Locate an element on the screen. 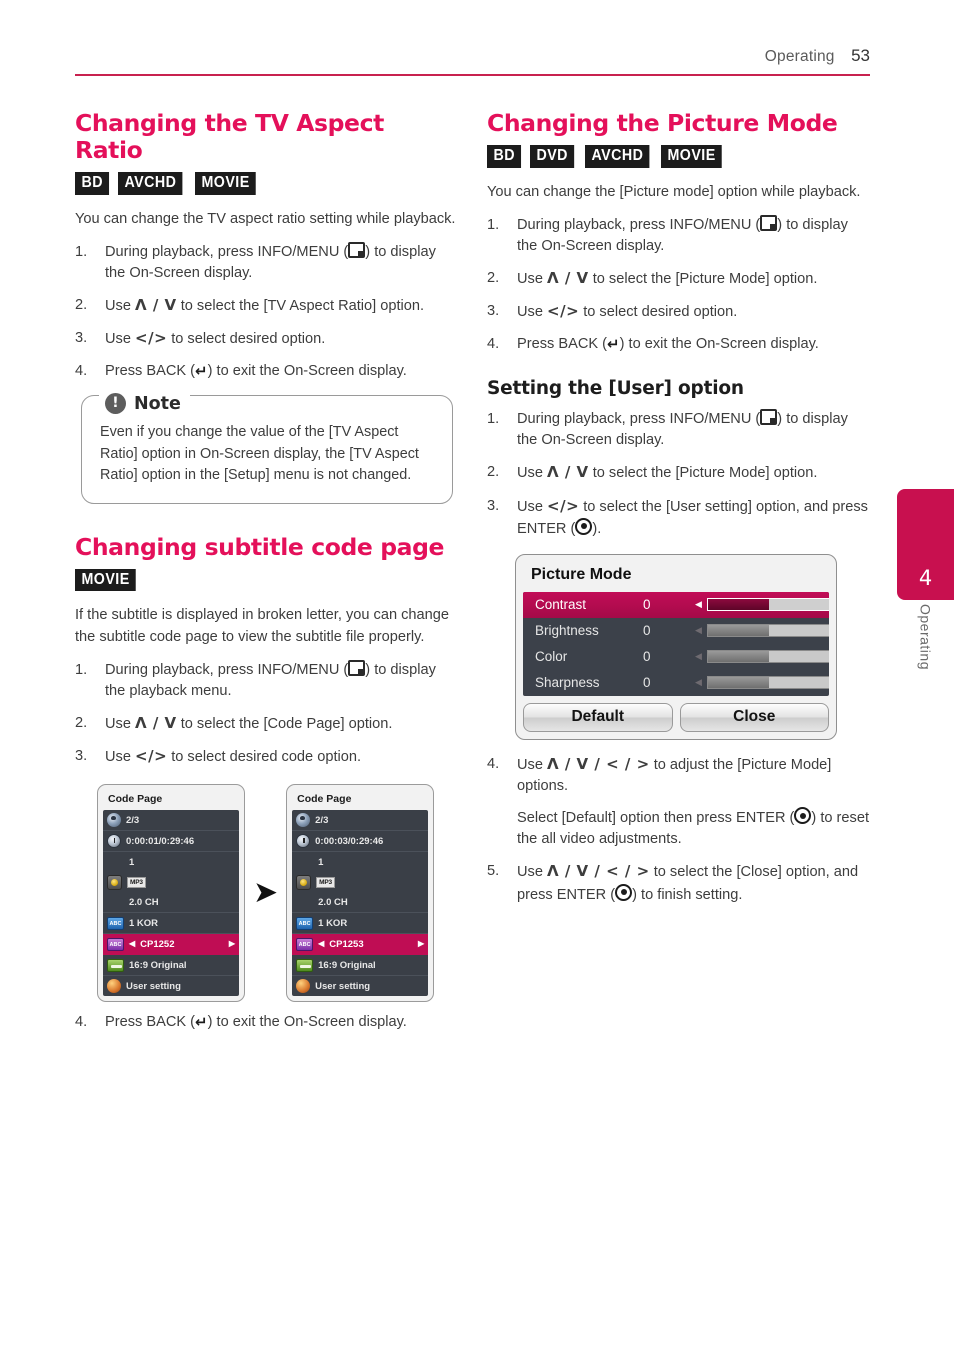  key-updown-icon: Λ / V is located at coordinates (568, 472).